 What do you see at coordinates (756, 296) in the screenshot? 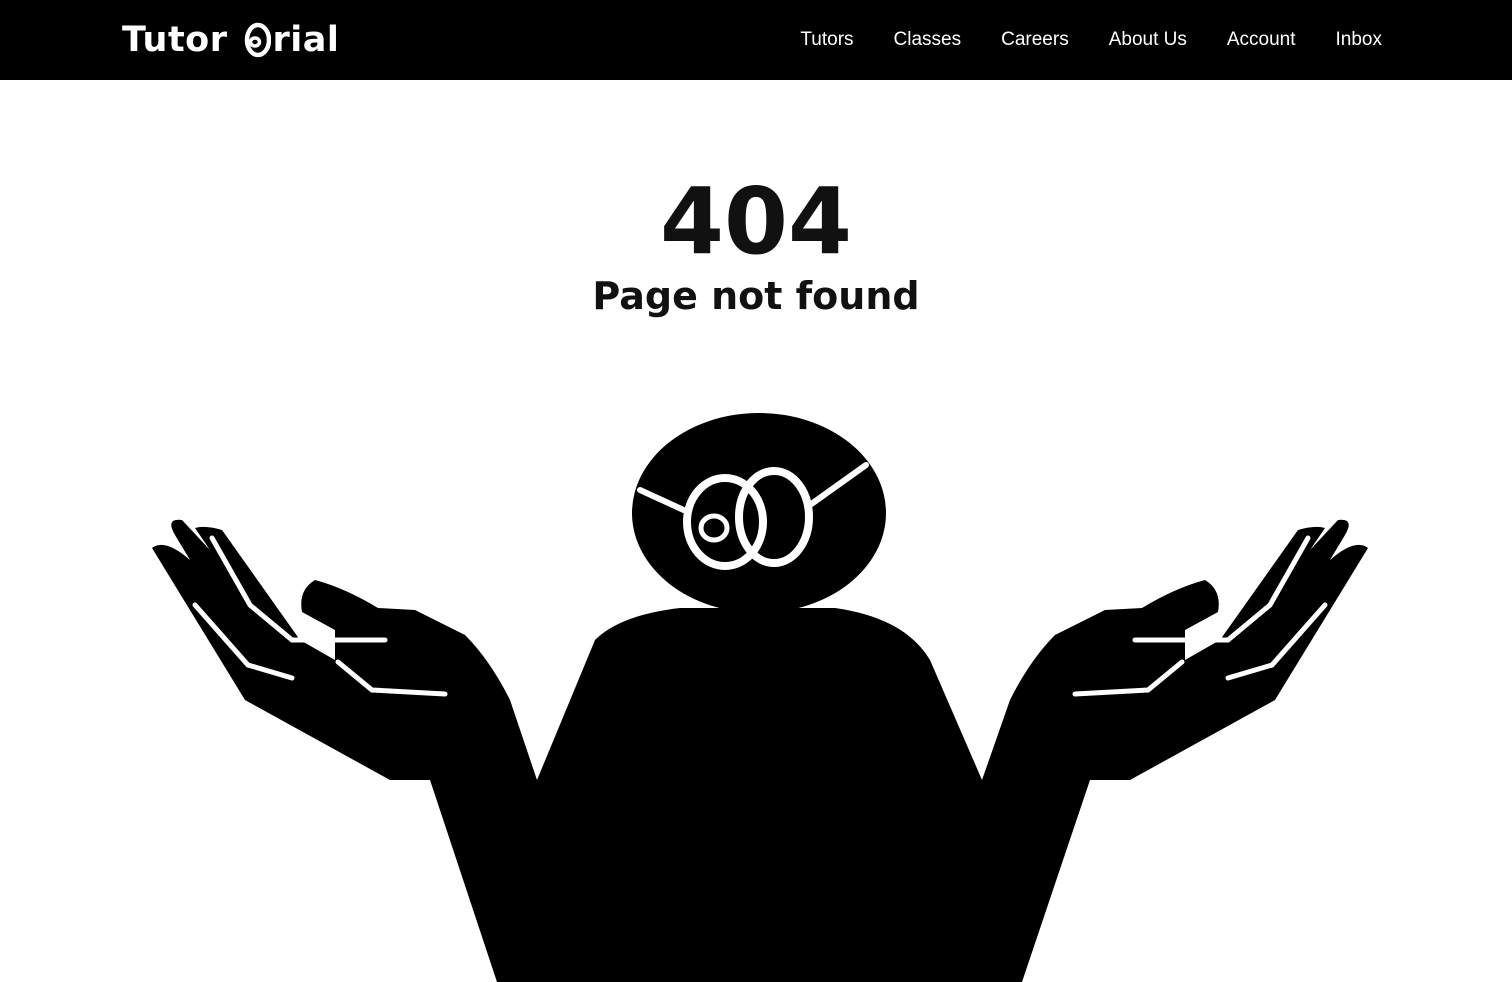
I see `error-message: Page not found` at bounding box center [756, 296].